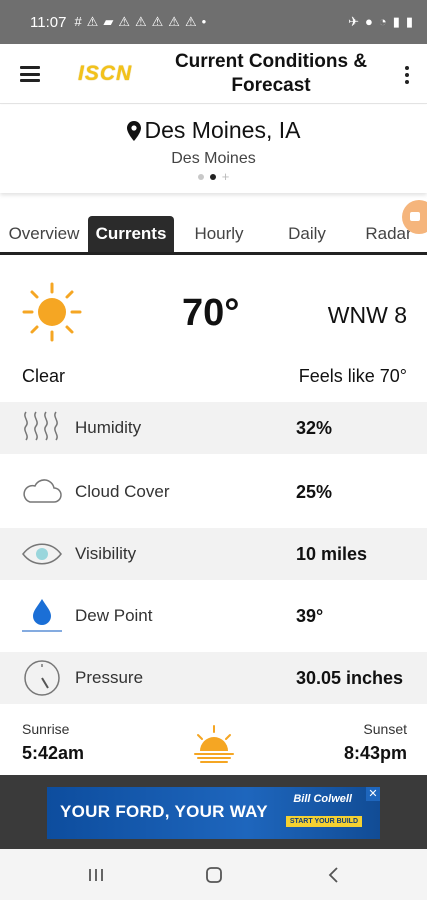 The width and height of the screenshot is (427, 900). I want to click on notification-icon: ▰, so click(108, 21).